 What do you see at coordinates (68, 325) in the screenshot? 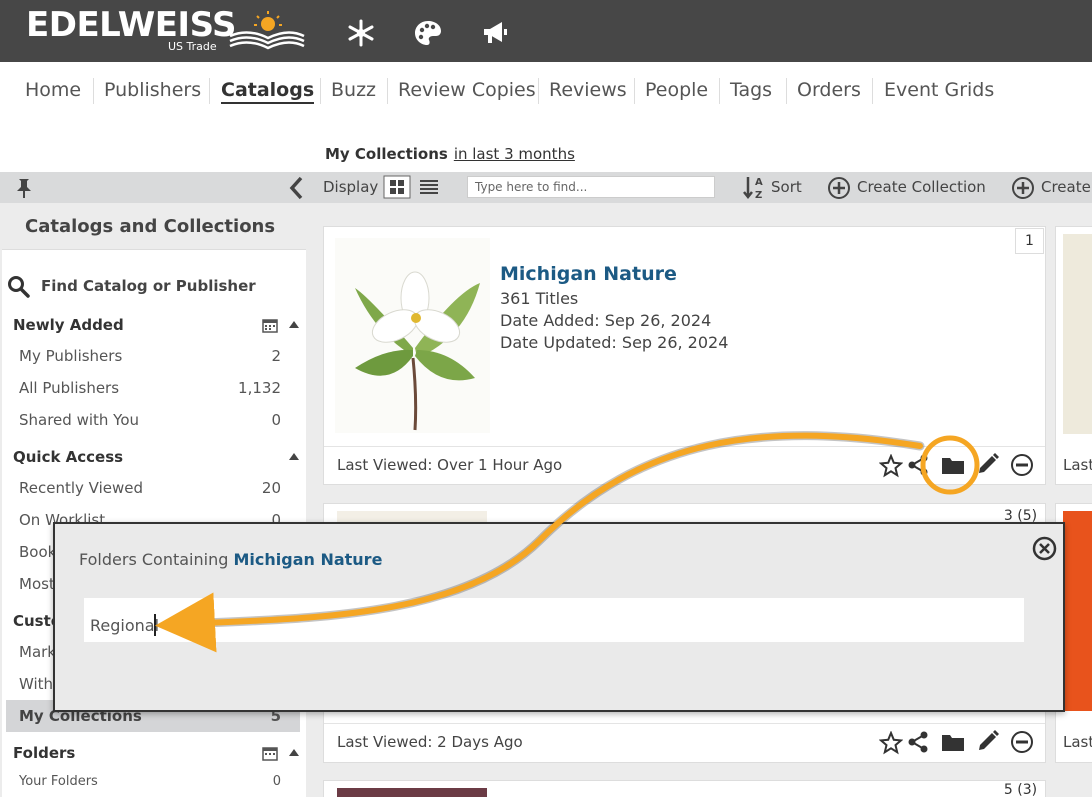
I see `section-newly-added: Newly Added` at bounding box center [68, 325].